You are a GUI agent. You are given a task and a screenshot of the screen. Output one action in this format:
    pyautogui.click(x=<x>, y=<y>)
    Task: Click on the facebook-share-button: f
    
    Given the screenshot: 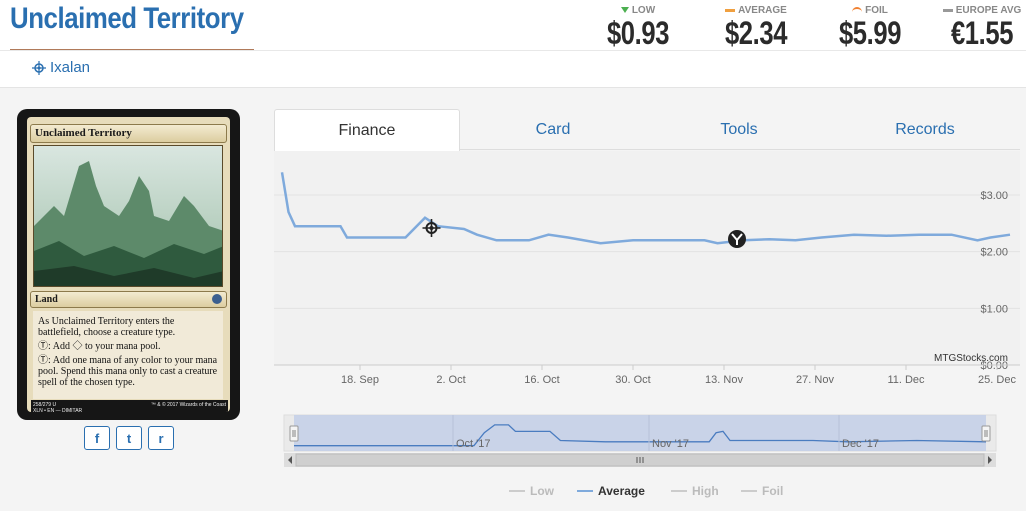 What is the action you would take?
    pyautogui.click(x=97, y=438)
    